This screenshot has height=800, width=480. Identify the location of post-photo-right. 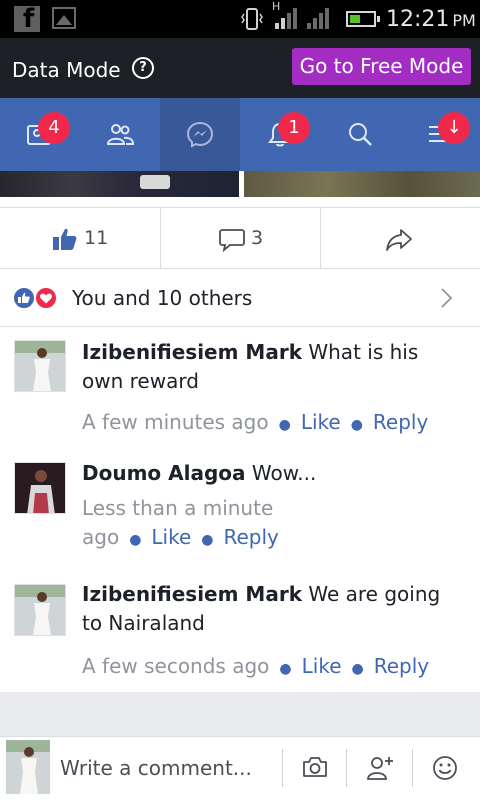
(362, 184).